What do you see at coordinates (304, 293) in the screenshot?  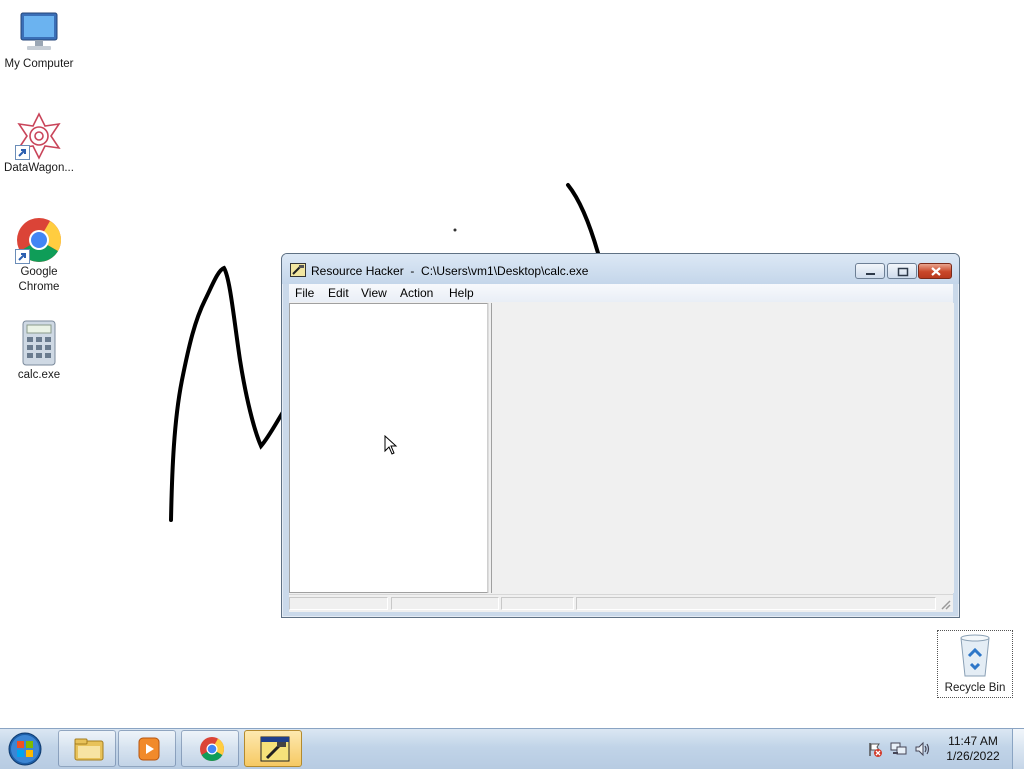 I see `menu-file: File` at bounding box center [304, 293].